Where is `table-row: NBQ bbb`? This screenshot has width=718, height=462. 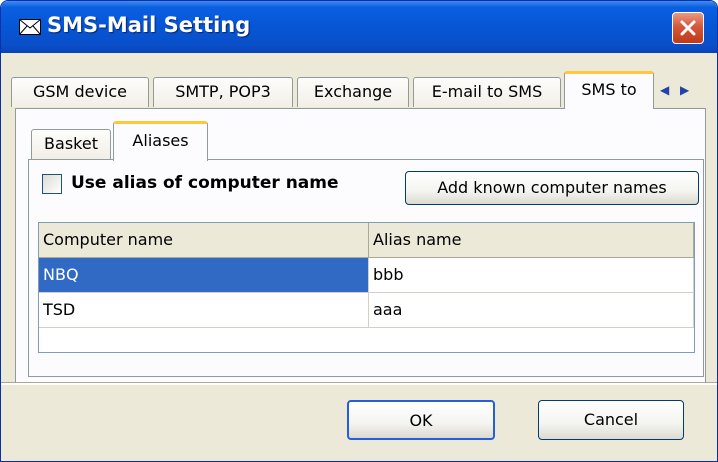 table-row: NBQ bbb is located at coordinates (366, 275).